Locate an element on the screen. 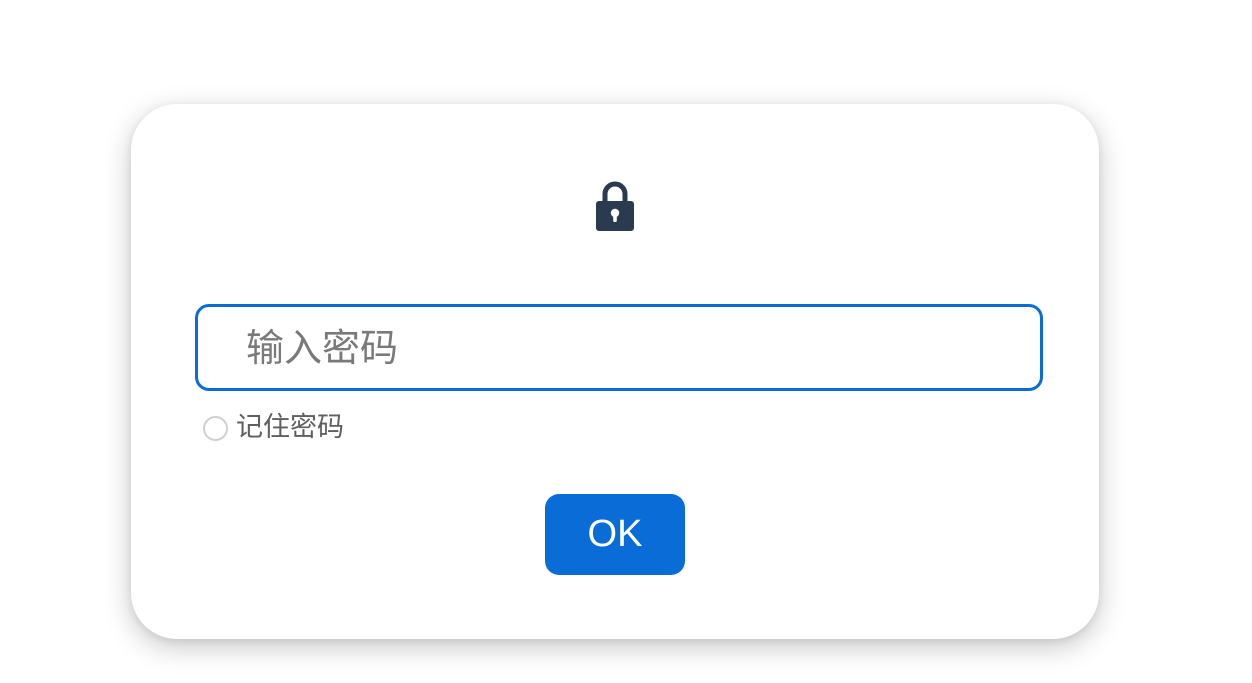 The image size is (1252, 683). remember-password-option: 记住密码 is located at coordinates (273, 428).